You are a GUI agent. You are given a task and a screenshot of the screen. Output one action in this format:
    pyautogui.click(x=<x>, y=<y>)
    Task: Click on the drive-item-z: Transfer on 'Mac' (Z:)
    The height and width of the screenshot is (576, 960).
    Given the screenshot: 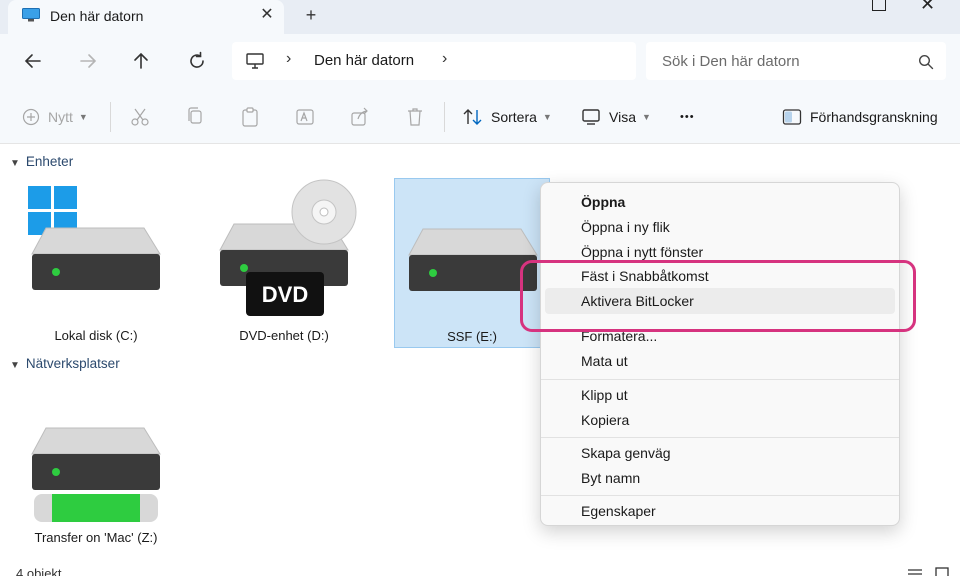 What is the action you would take?
    pyautogui.click(x=96, y=463)
    